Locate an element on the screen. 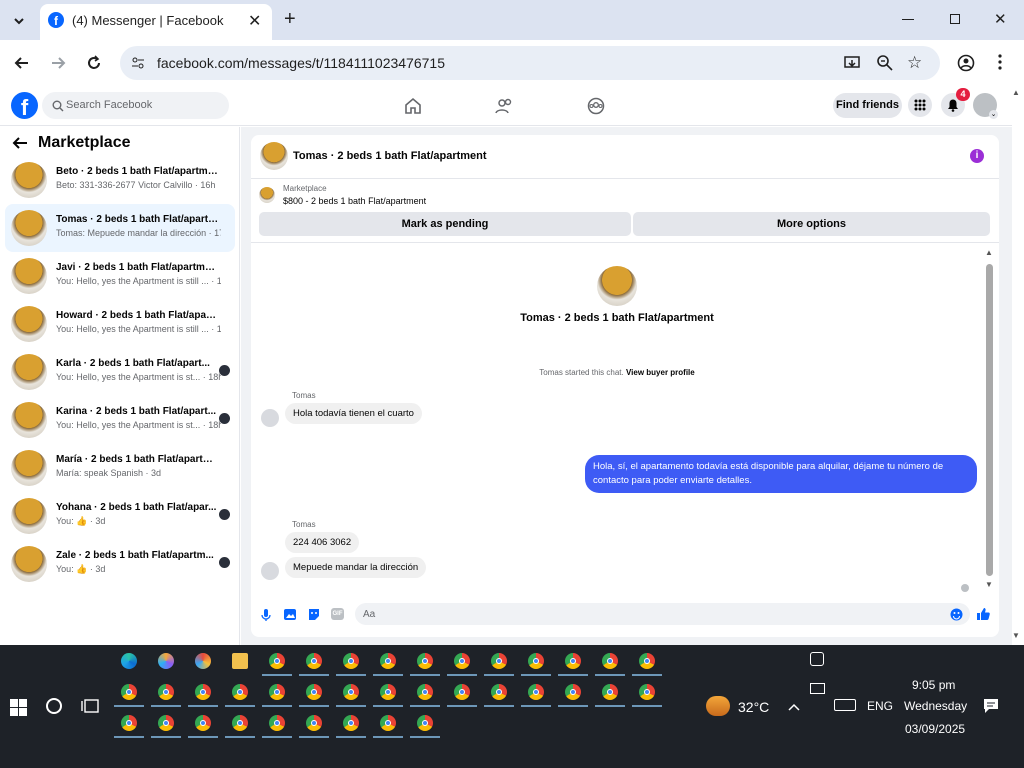  info-icon: i is located at coordinates (977, 156).